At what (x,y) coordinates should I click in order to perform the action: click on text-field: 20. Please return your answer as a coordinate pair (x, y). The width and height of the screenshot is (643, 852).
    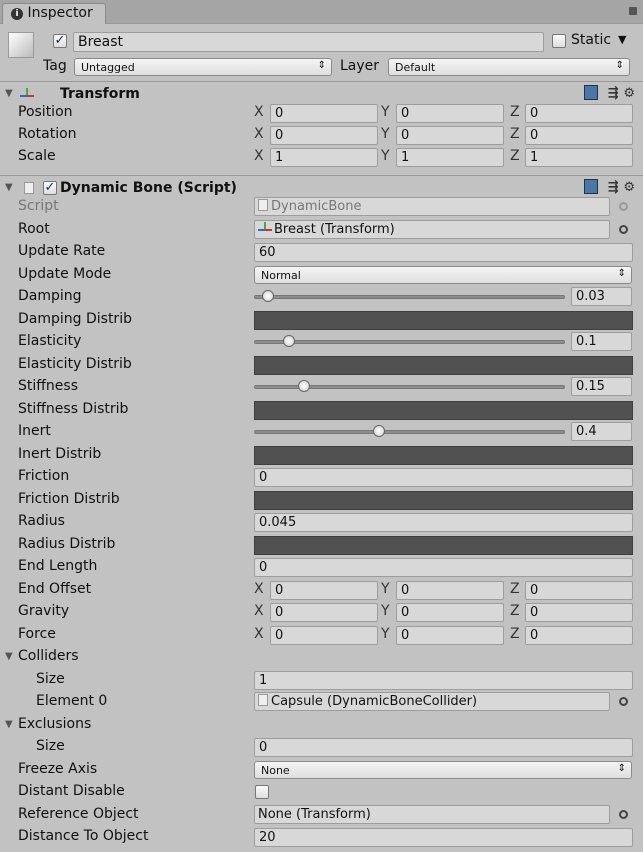
    Looking at the image, I should click on (443, 837).